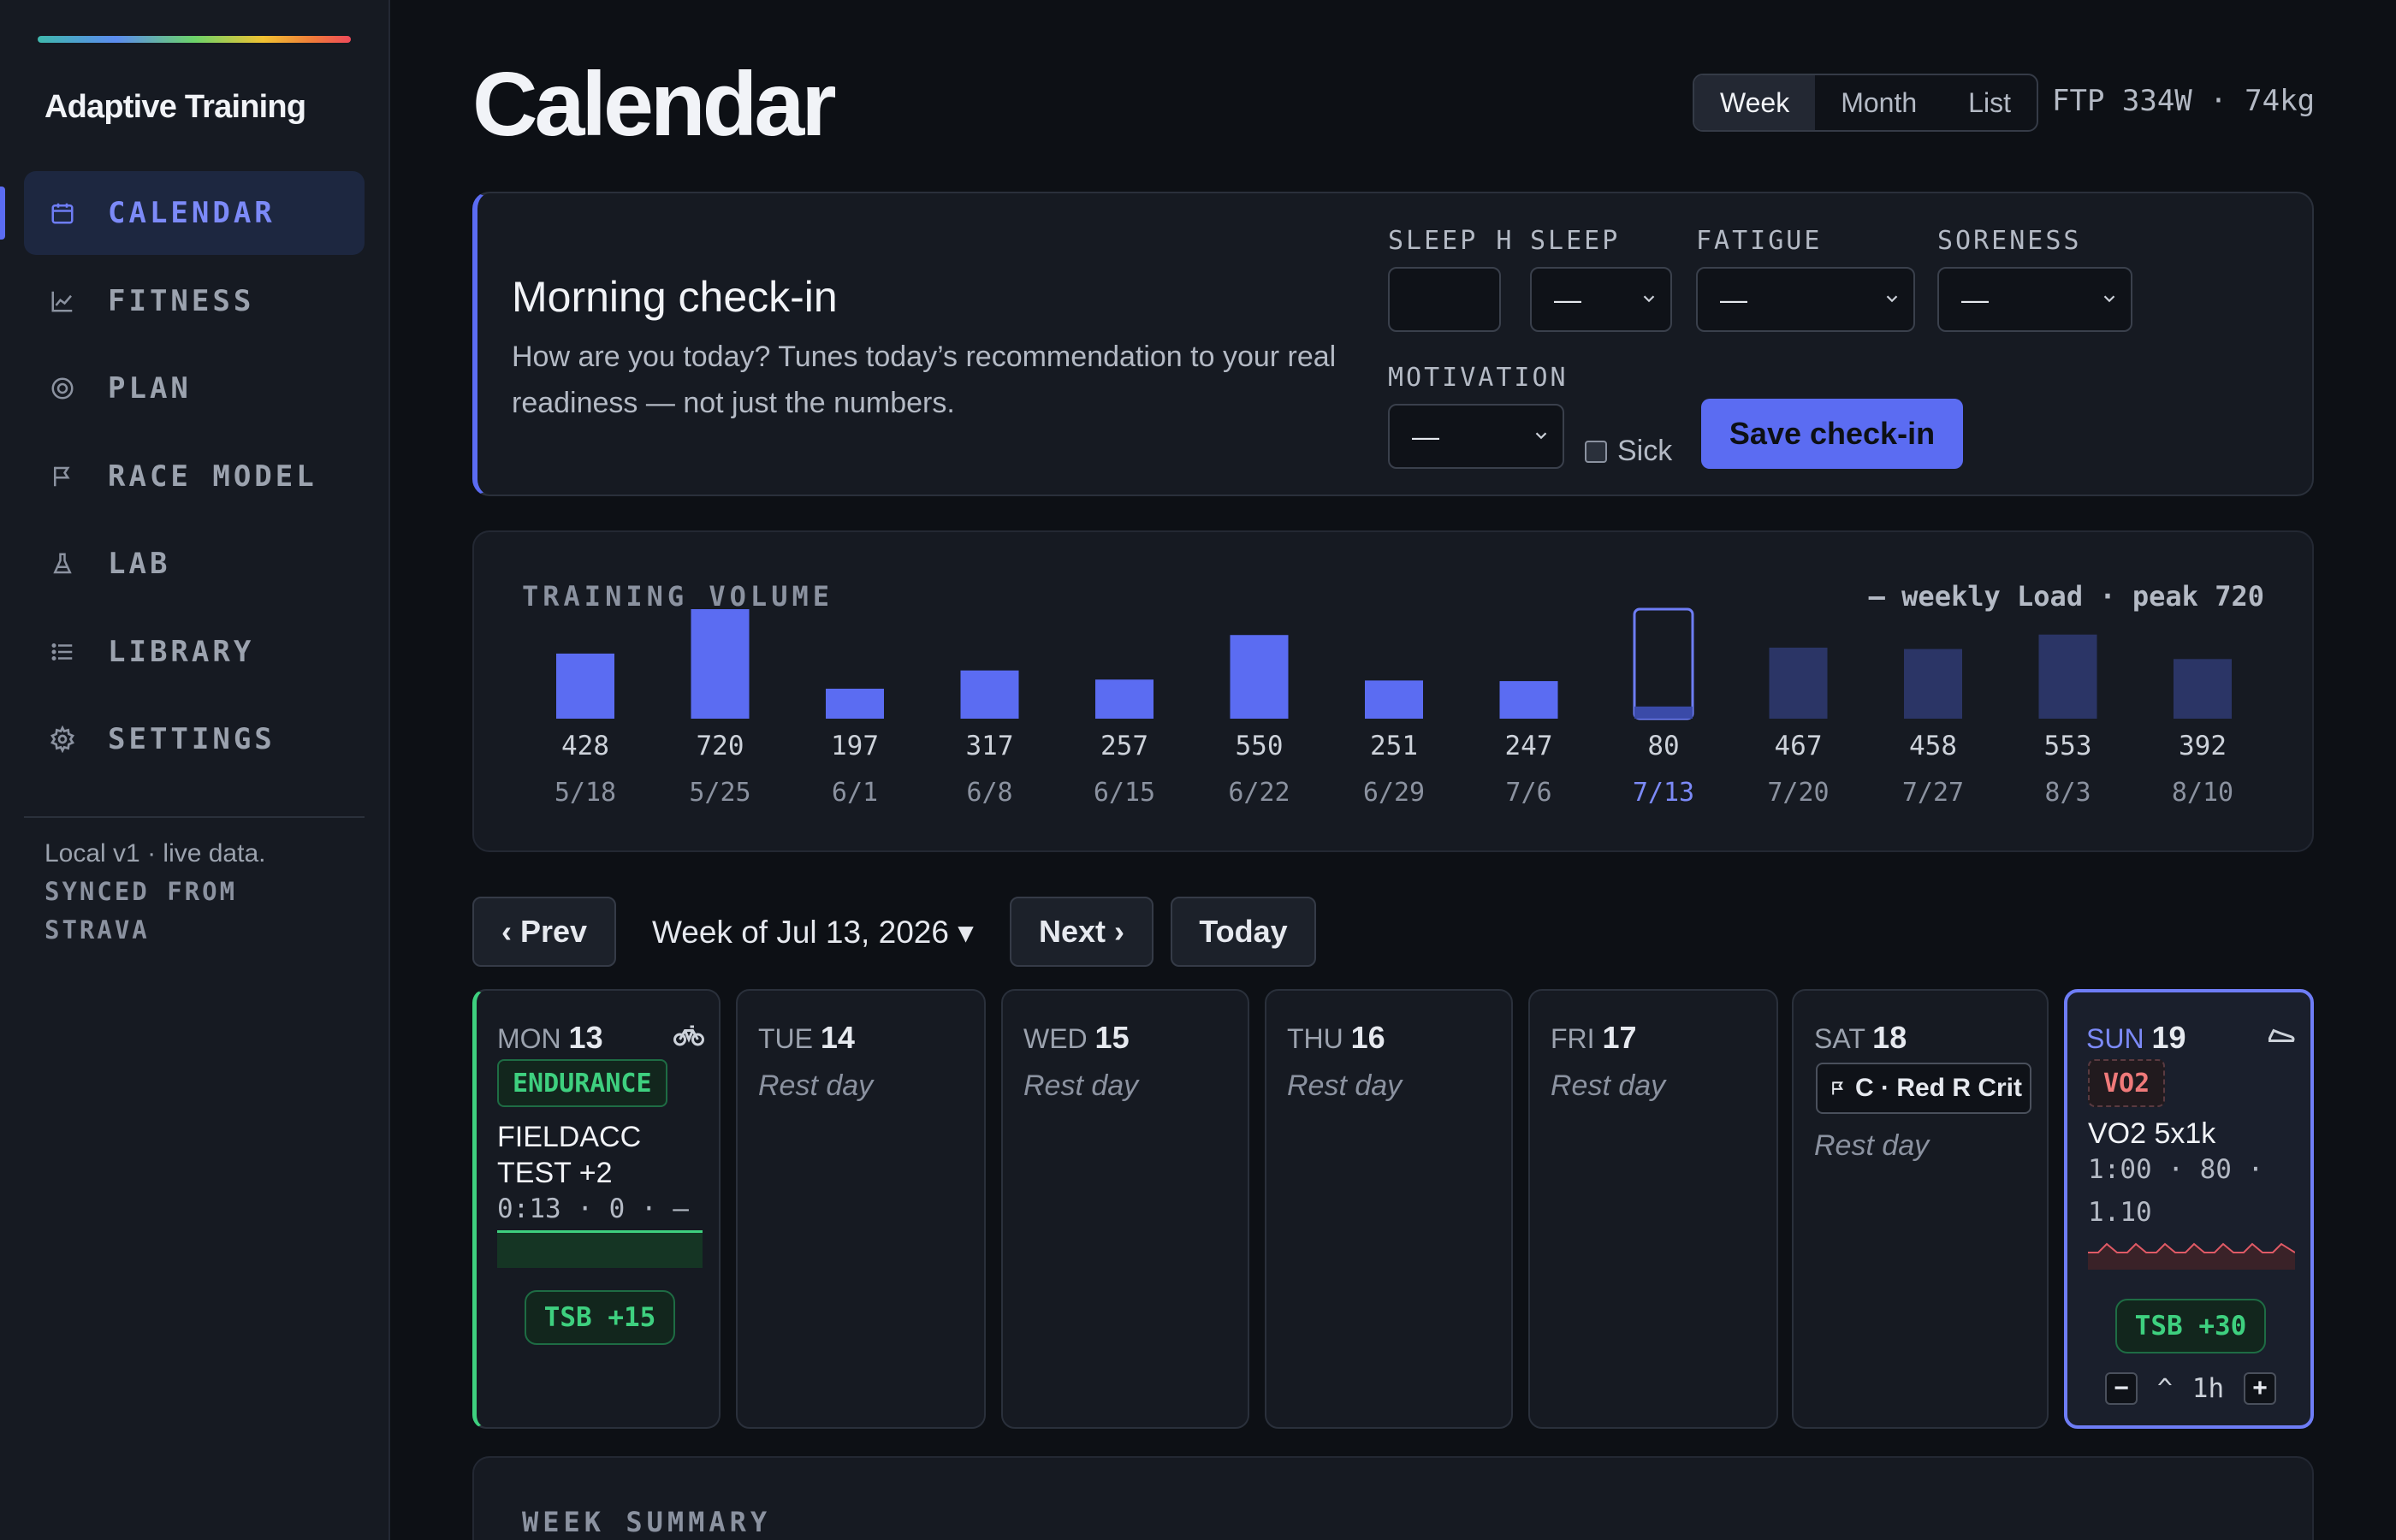  I want to click on day-of-week: WED, so click(1055, 1038).